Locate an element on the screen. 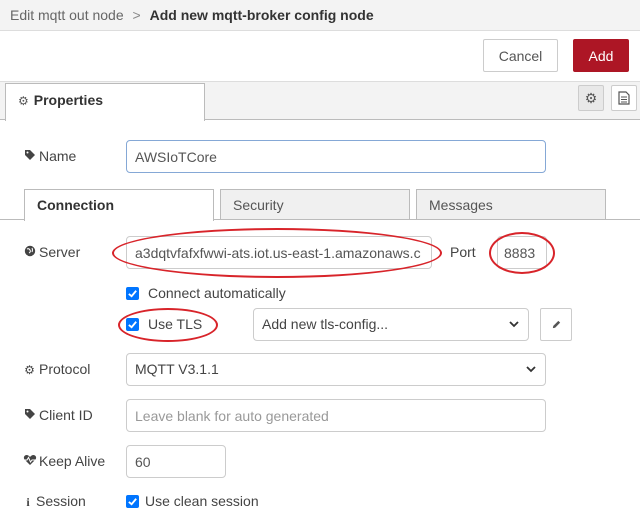  info-icon: i is located at coordinates (28, 502).